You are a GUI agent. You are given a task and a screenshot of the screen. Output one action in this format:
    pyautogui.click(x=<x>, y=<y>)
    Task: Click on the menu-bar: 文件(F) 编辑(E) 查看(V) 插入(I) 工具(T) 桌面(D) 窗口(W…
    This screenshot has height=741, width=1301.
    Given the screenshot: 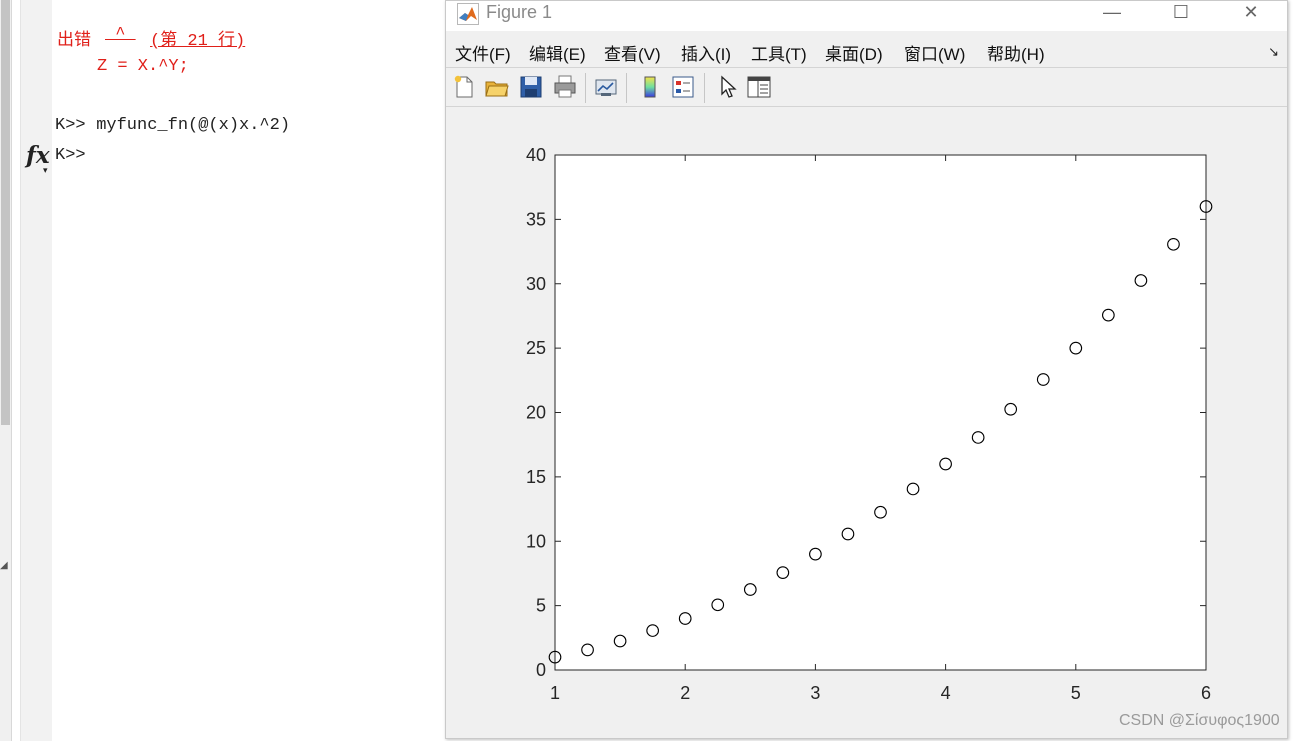 What is the action you would take?
    pyautogui.click(x=866, y=51)
    